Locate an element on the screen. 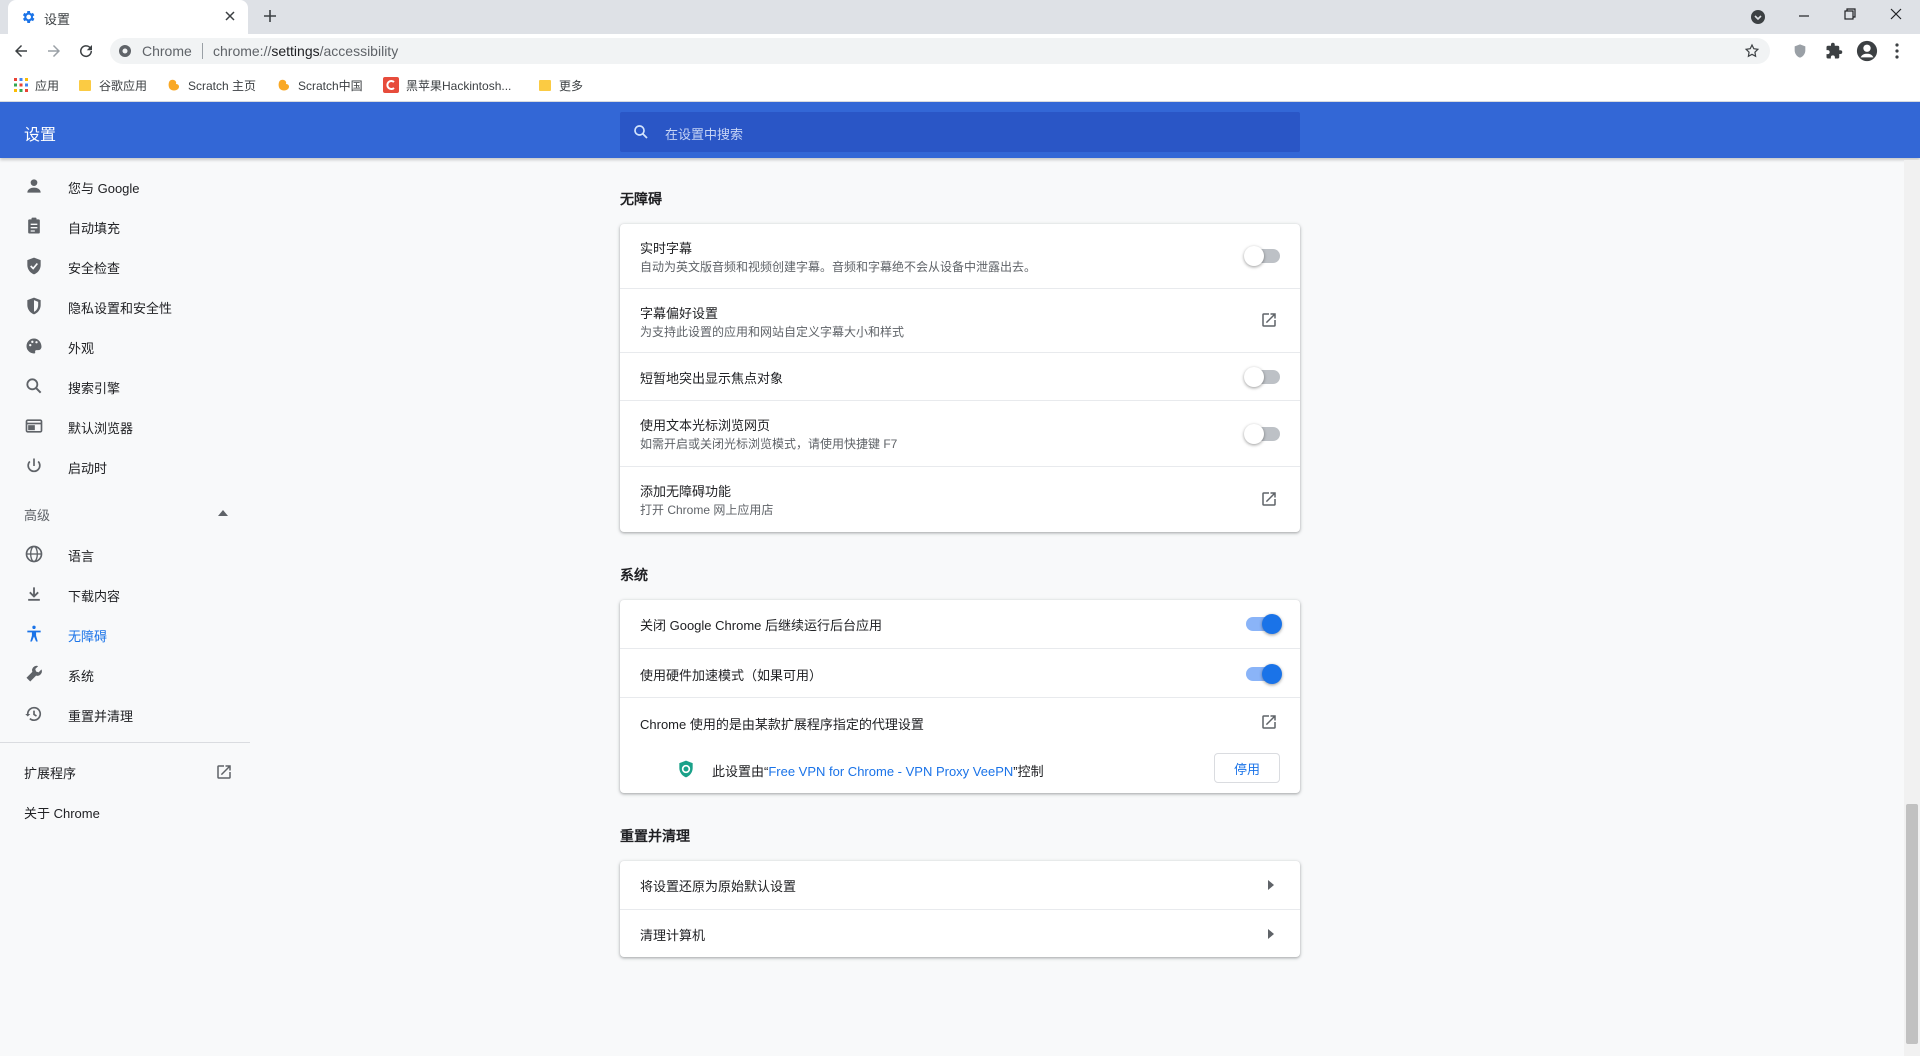  setting-subtitle: 为支持此设置的应用和网站自定义字幕大小和样式 is located at coordinates (772, 332).